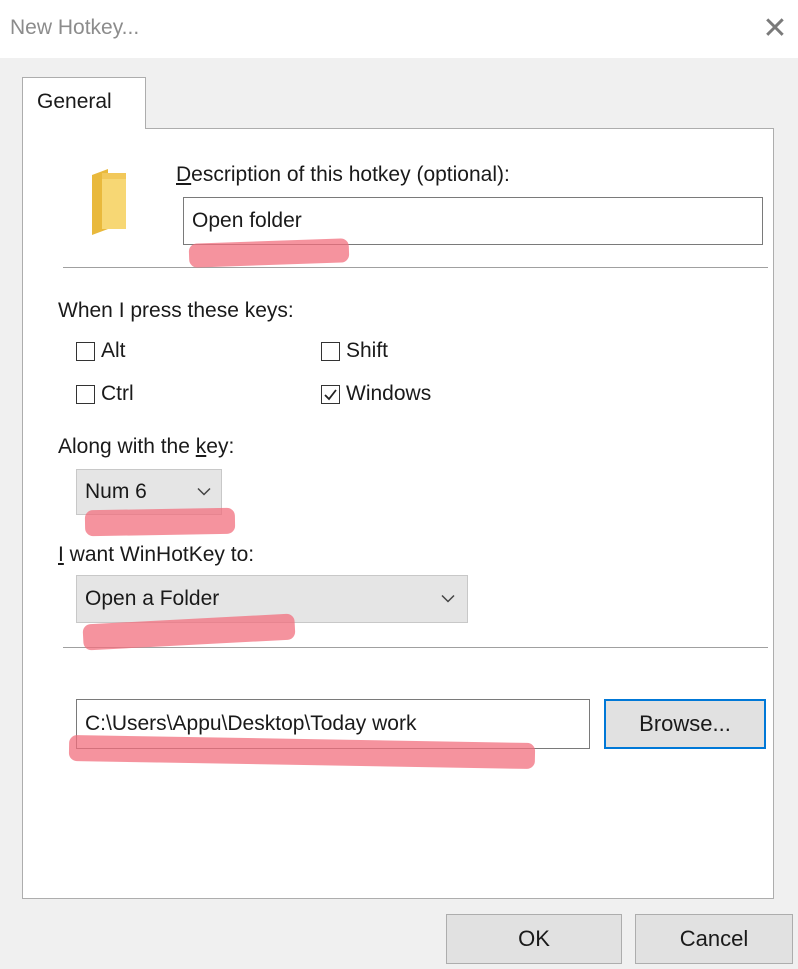 This screenshot has width=798, height=969. Describe the element at coordinates (775, 29) in the screenshot. I see `close-icon: ✕` at that location.